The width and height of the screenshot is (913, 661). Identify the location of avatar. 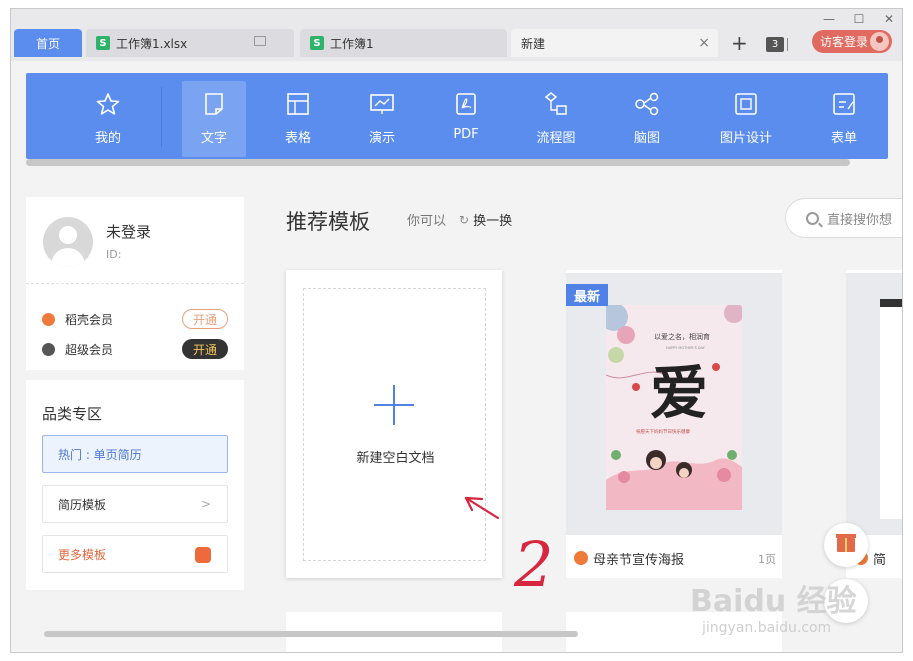
(68, 242).